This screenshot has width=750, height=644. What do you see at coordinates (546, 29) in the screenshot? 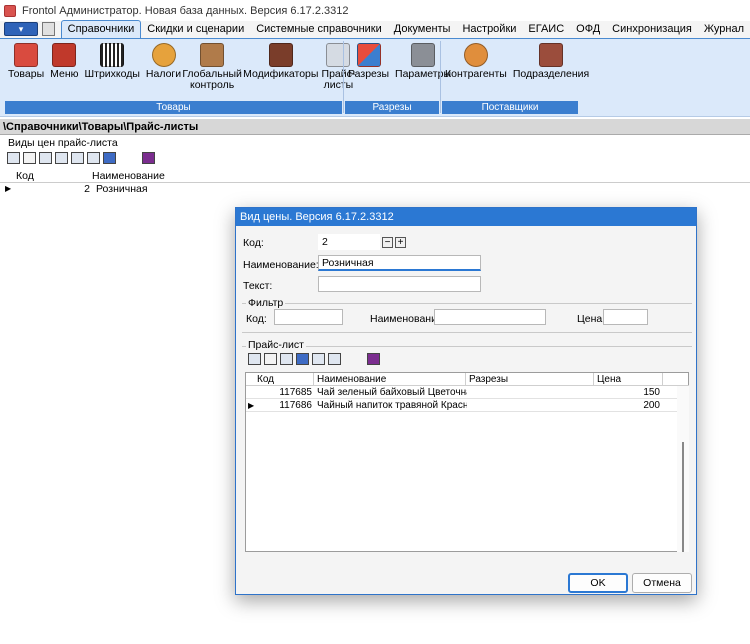
I see `tab-egais: ЕГАИС` at bounding box center [546, 29].